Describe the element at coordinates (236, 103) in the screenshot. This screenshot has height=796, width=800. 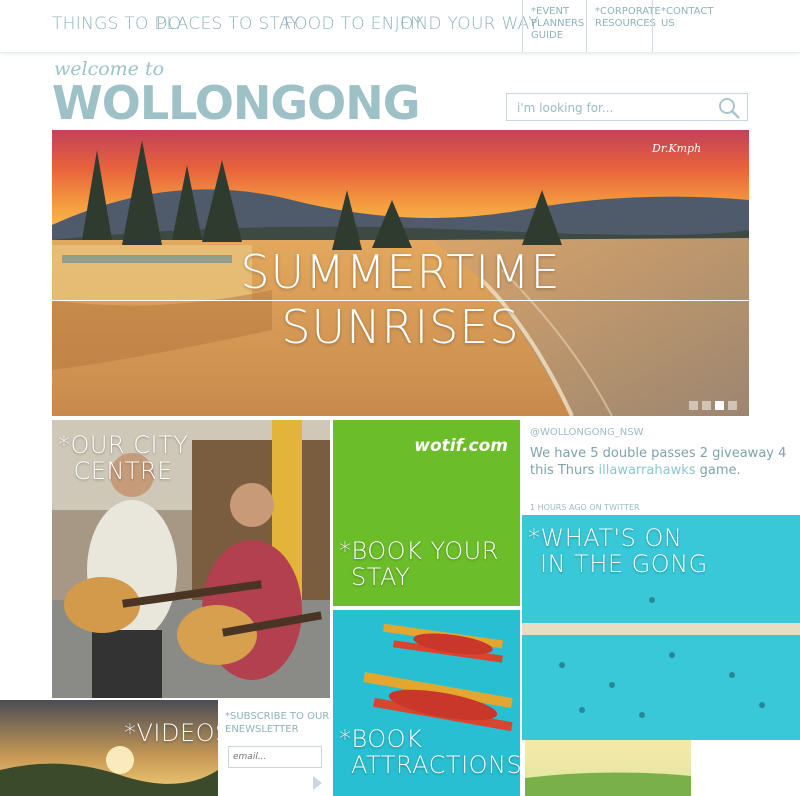
I see `site-logo: WOLLONGONG` at that location.